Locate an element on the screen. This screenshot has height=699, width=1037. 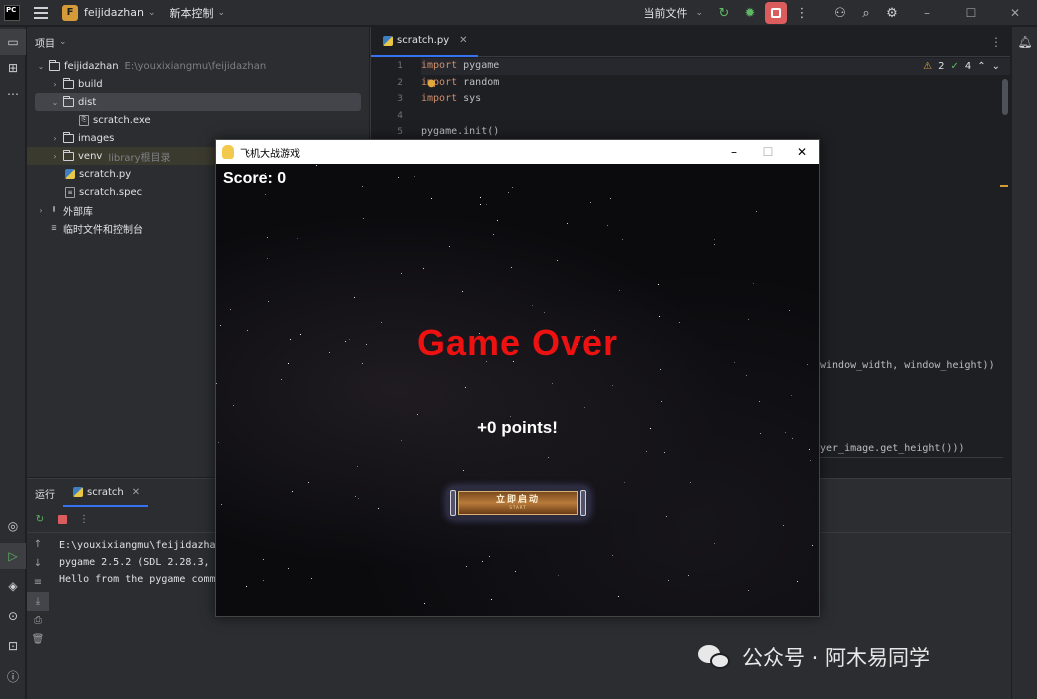
tab-scratch-py: scratch.py ✕ is located at coordinates (424, 42).